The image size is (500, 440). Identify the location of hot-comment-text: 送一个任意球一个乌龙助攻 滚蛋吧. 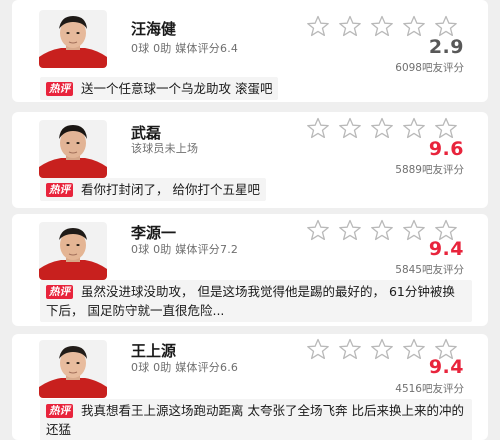
(177, 88).